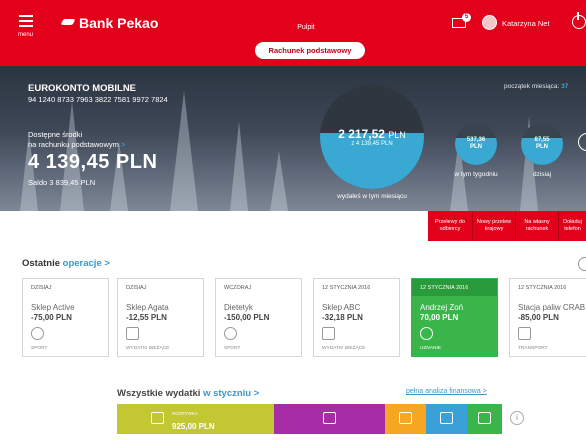 The image size is (586, 443). I want to click on all-expenses-title: Wszystkie wydatki w styczniu >, so click(188, 393).